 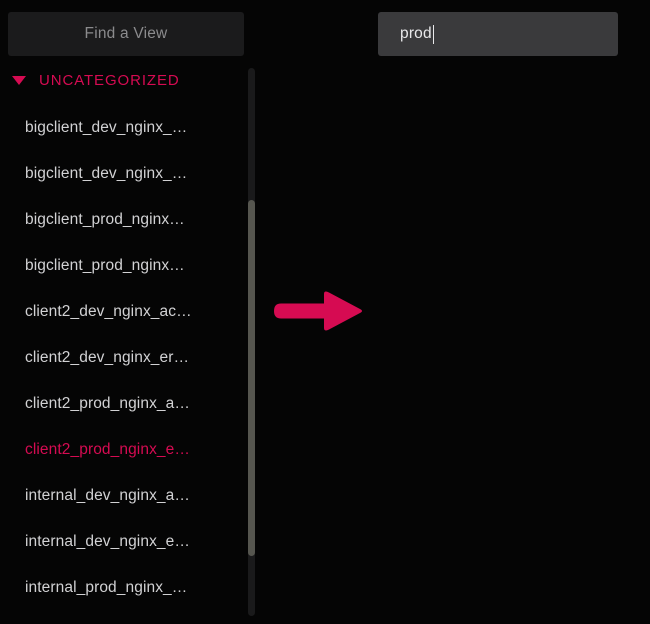 What do you see at coordinates (109, 80) in the screenshot?
I see `group-header-label: UNCATEGORIZED` at bounding box center [109, 80].